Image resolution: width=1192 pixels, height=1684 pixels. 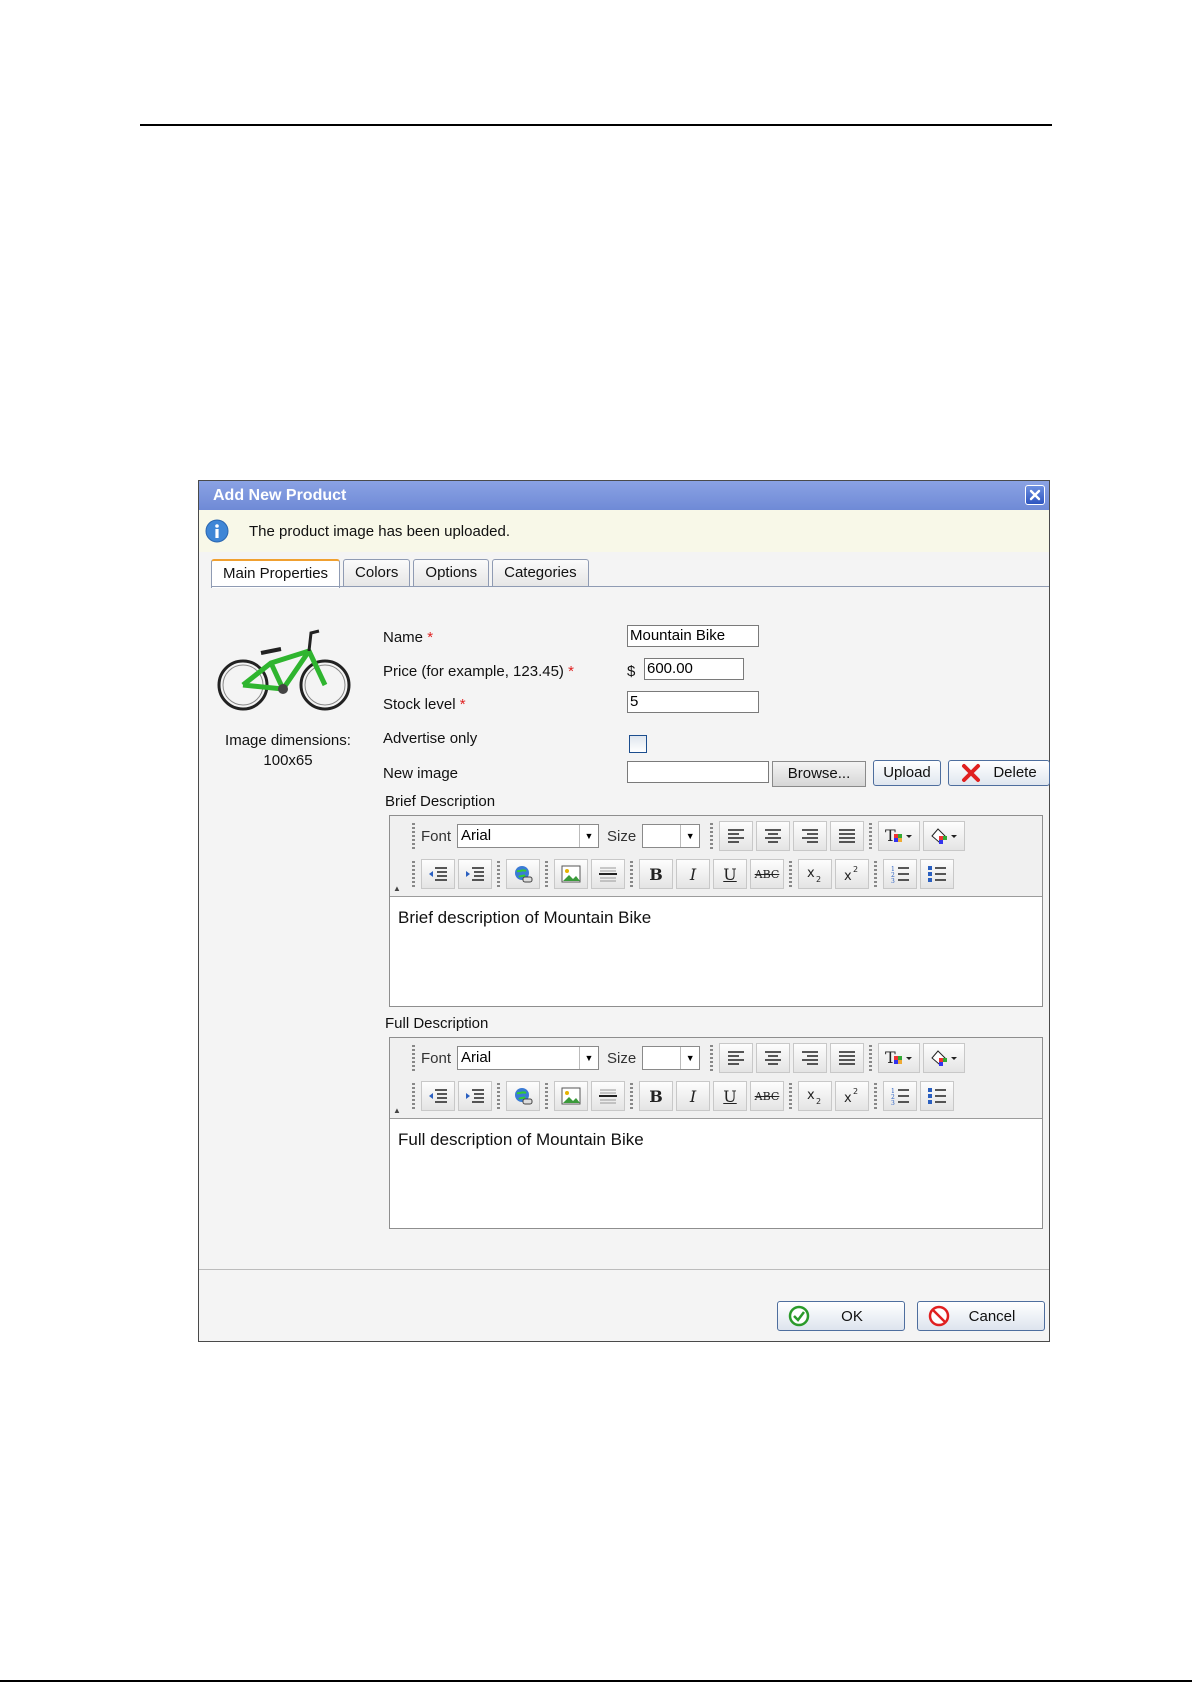 What do you see at coordinates (436, 836) in the screenshot?
I see `font-label: Font` at bounding box center [436, 836].